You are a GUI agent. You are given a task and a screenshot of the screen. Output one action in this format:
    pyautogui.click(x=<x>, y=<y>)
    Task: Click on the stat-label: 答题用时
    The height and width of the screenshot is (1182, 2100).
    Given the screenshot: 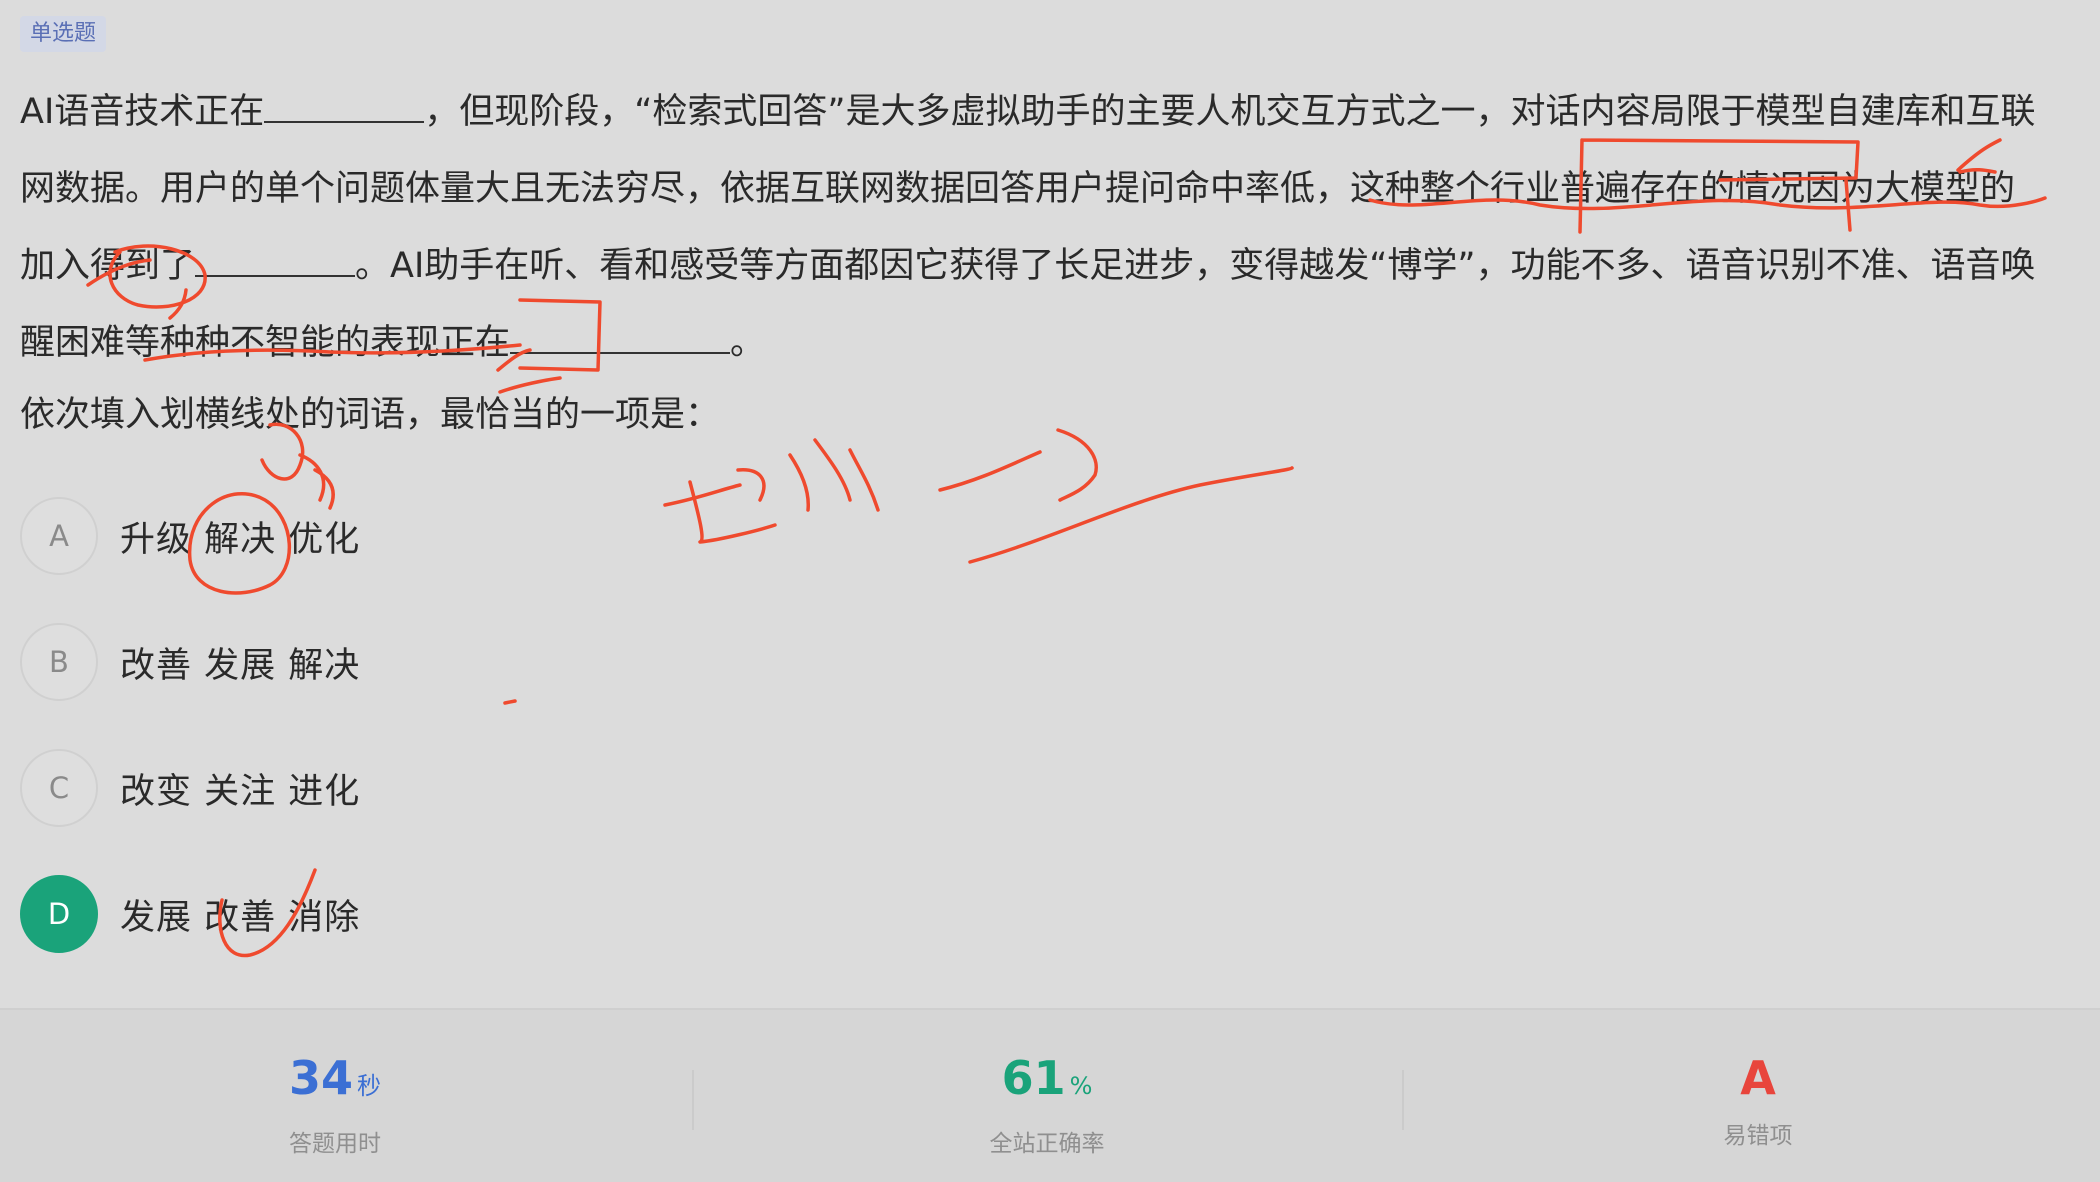 What is the action you would take?
    pyautogui.click(x=335, y=1144)
    